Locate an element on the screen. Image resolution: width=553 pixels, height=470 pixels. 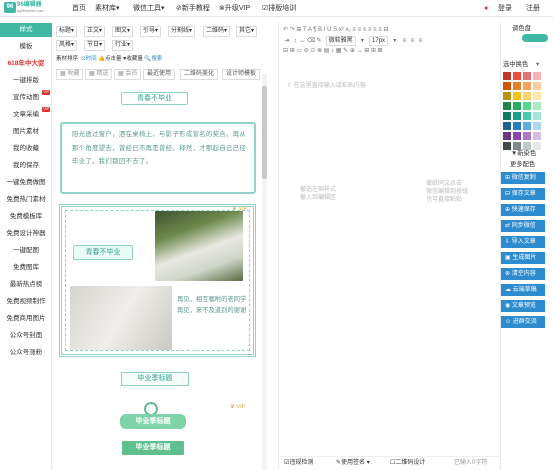
category-video: 免费视频制作 is located at coordinates (26, 302).